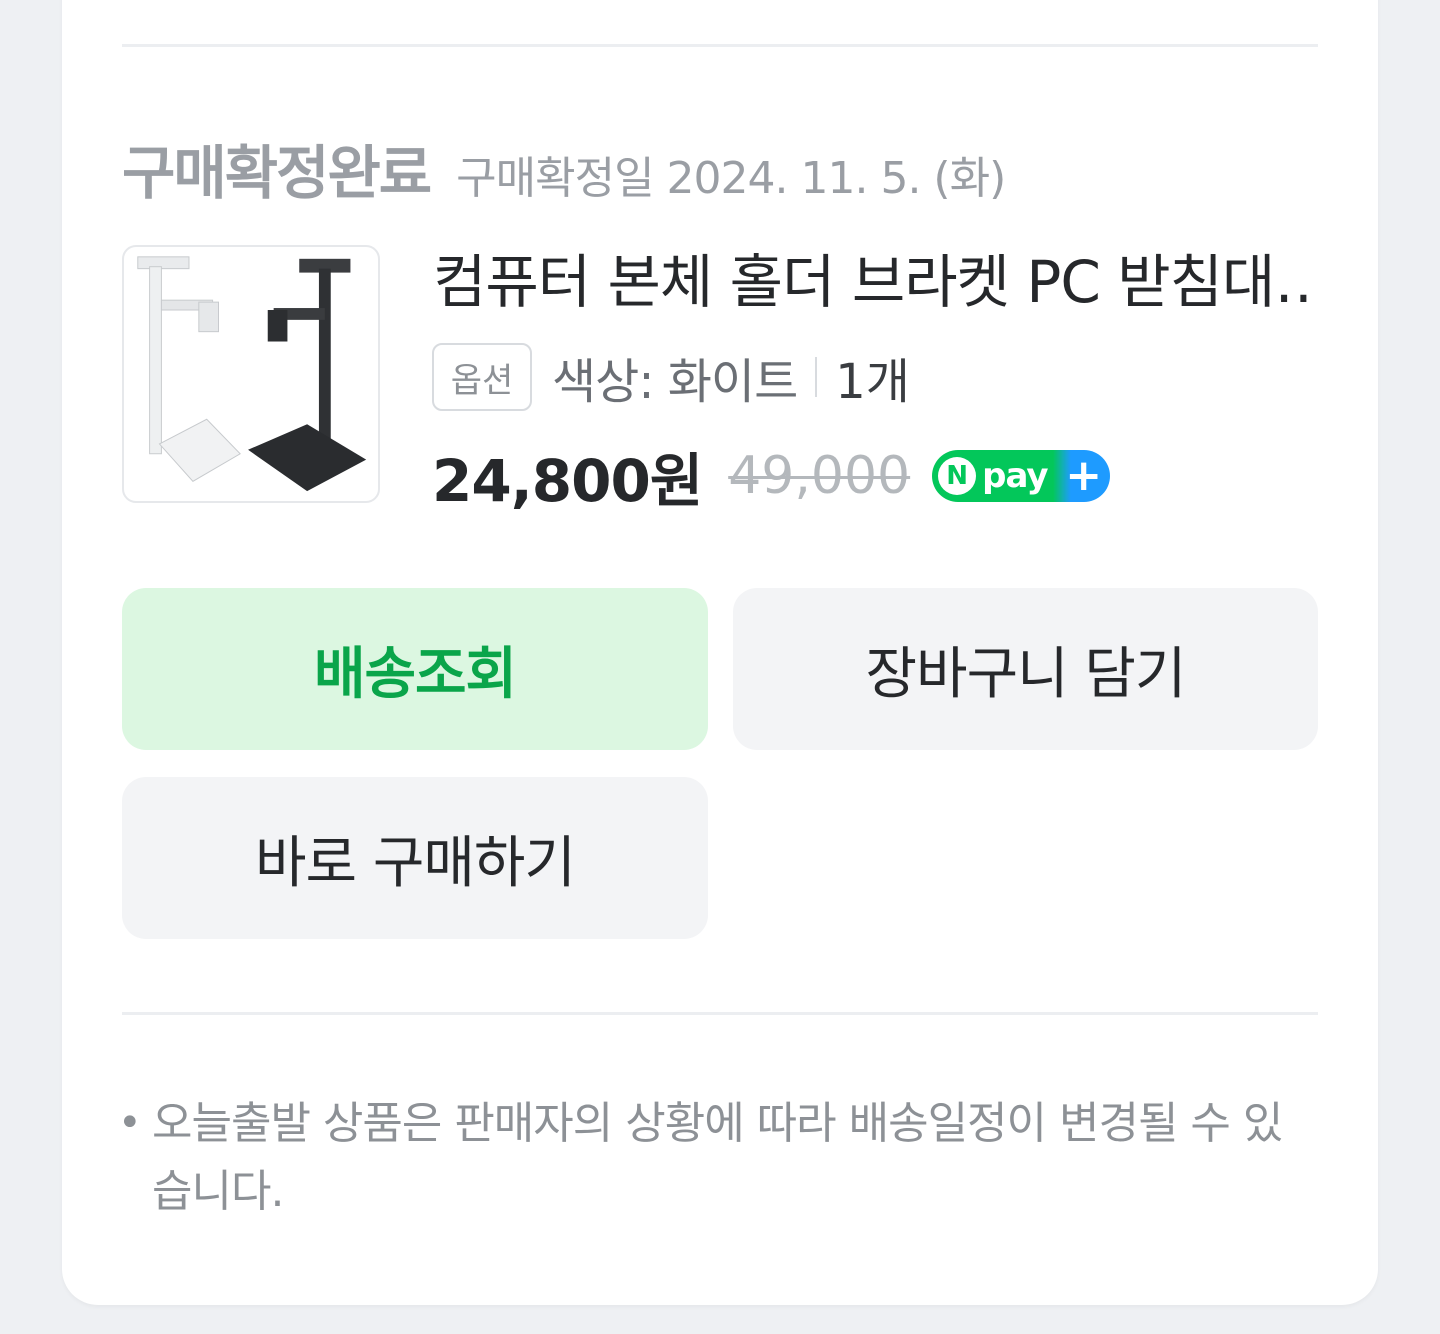  I want to click on original-price: 49,000, so click(819, 476).